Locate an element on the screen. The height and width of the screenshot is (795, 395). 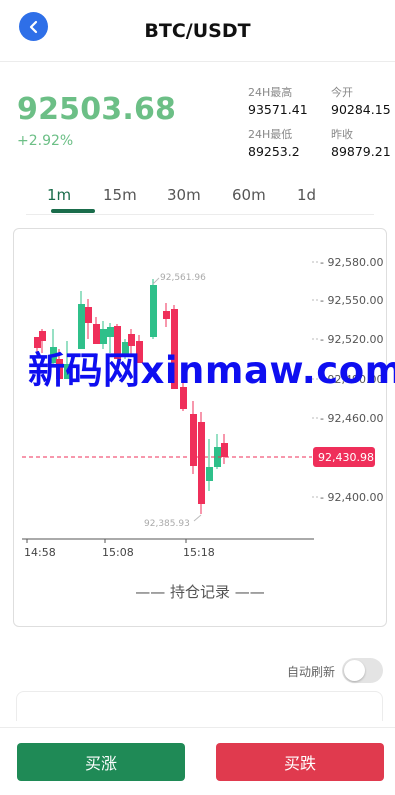
page-title: BTC/USDT is located at coordinates (197, 31).